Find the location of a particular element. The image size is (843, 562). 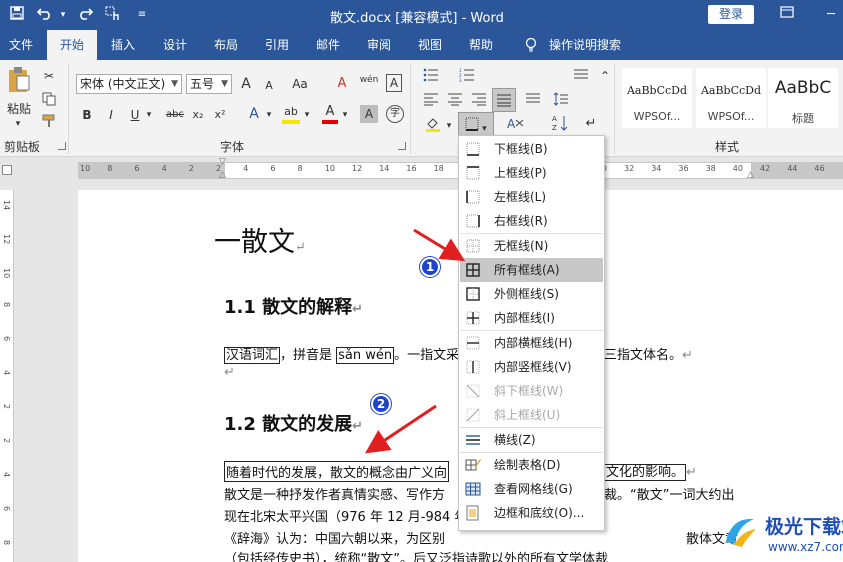

undo-dropdown-icon: ▾ is located at coordinates (63, 15).